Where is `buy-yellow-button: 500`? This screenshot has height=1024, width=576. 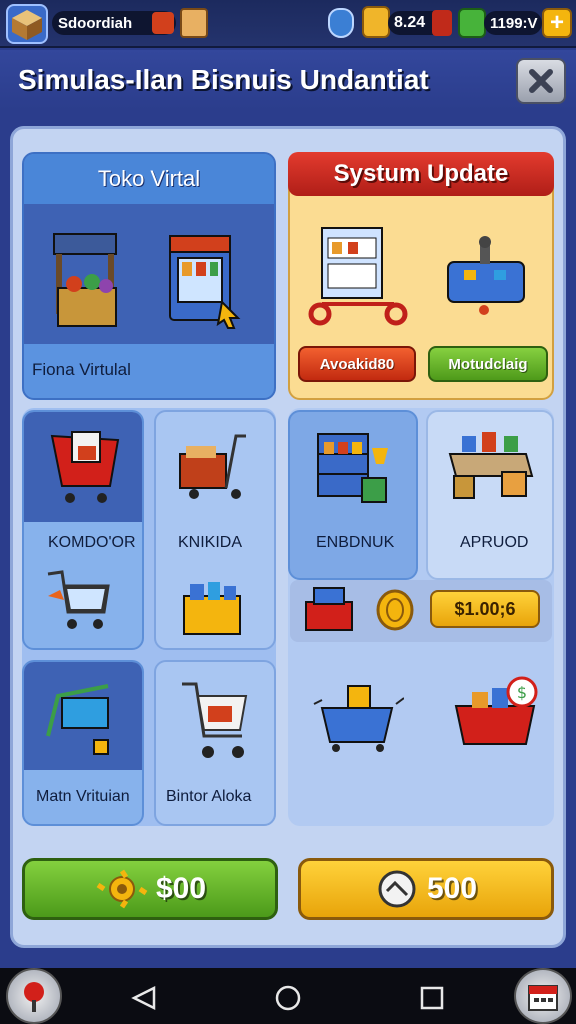 buy-yellow-button: 500 is located at coordinates (426, 889).